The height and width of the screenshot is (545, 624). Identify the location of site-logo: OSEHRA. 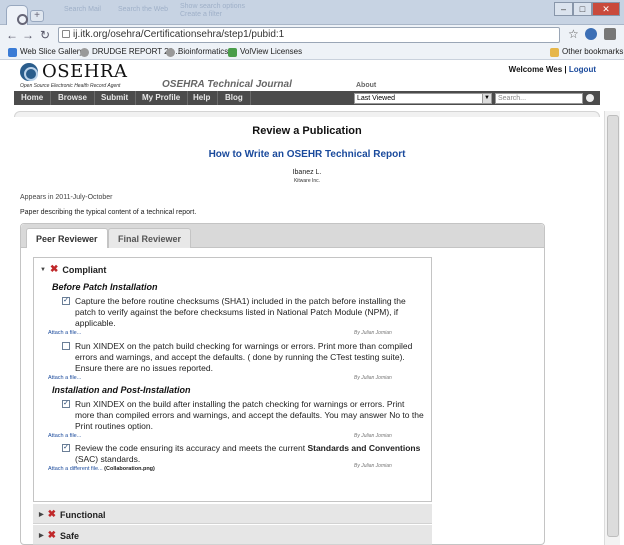
(84, 71).